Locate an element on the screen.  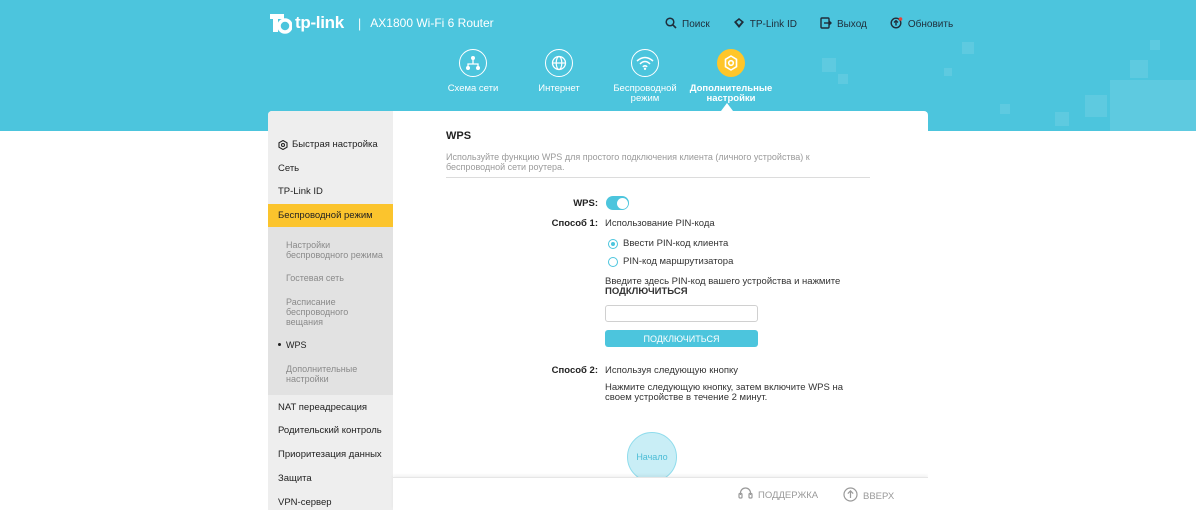
sidebar-item-security: Защита is located at coordinates (330, 478).